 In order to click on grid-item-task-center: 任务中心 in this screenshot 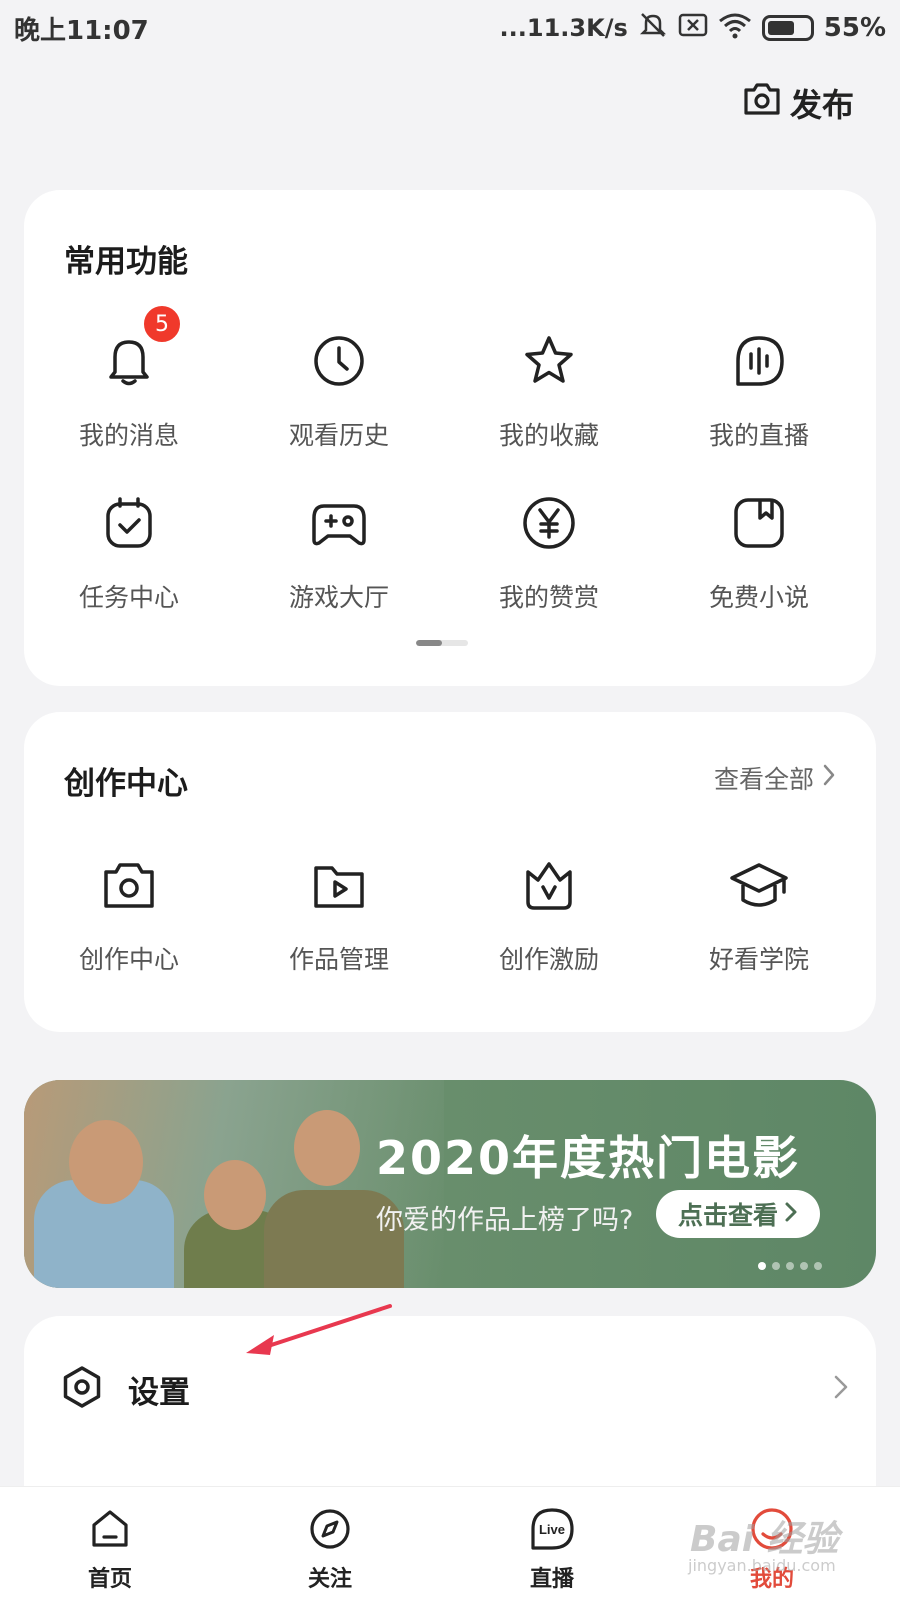, I will do `click(129, 553)`.